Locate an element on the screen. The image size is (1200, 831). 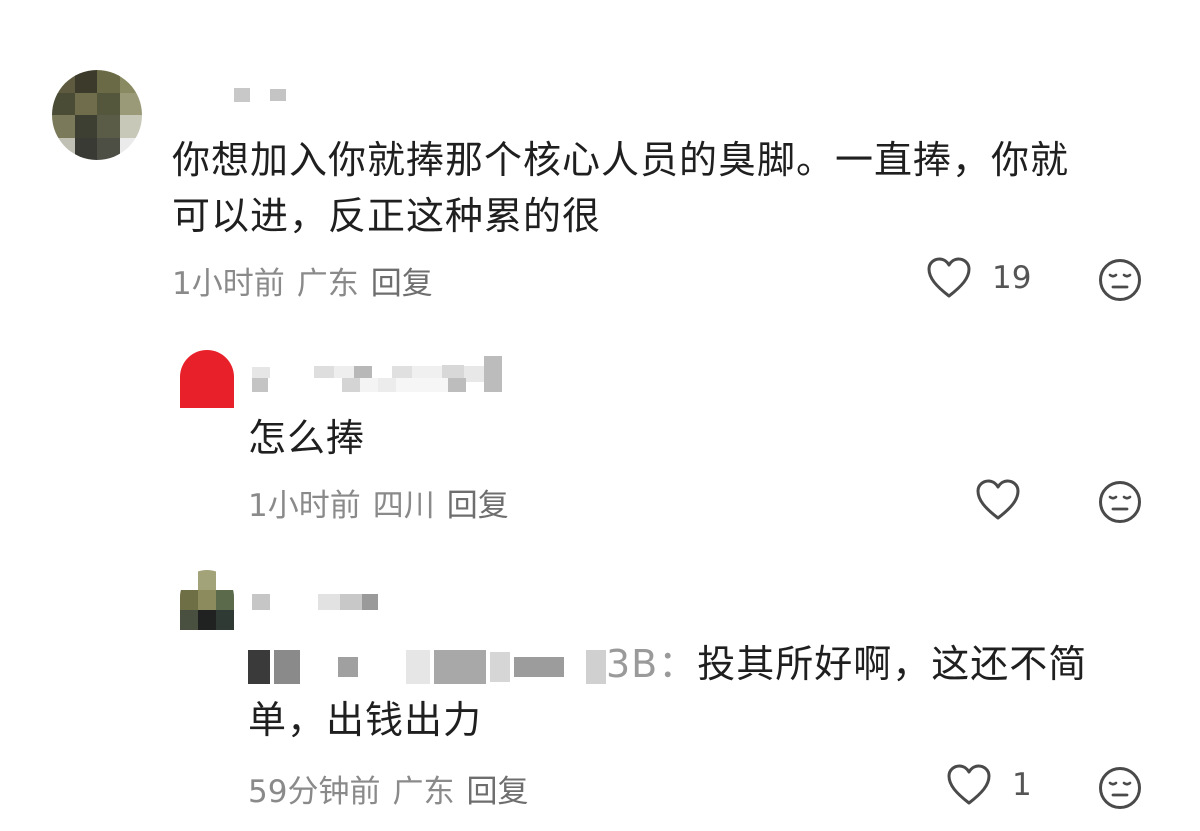
comment-meta: 1小时前 四川 回复 is located at coordinates (378, 502).